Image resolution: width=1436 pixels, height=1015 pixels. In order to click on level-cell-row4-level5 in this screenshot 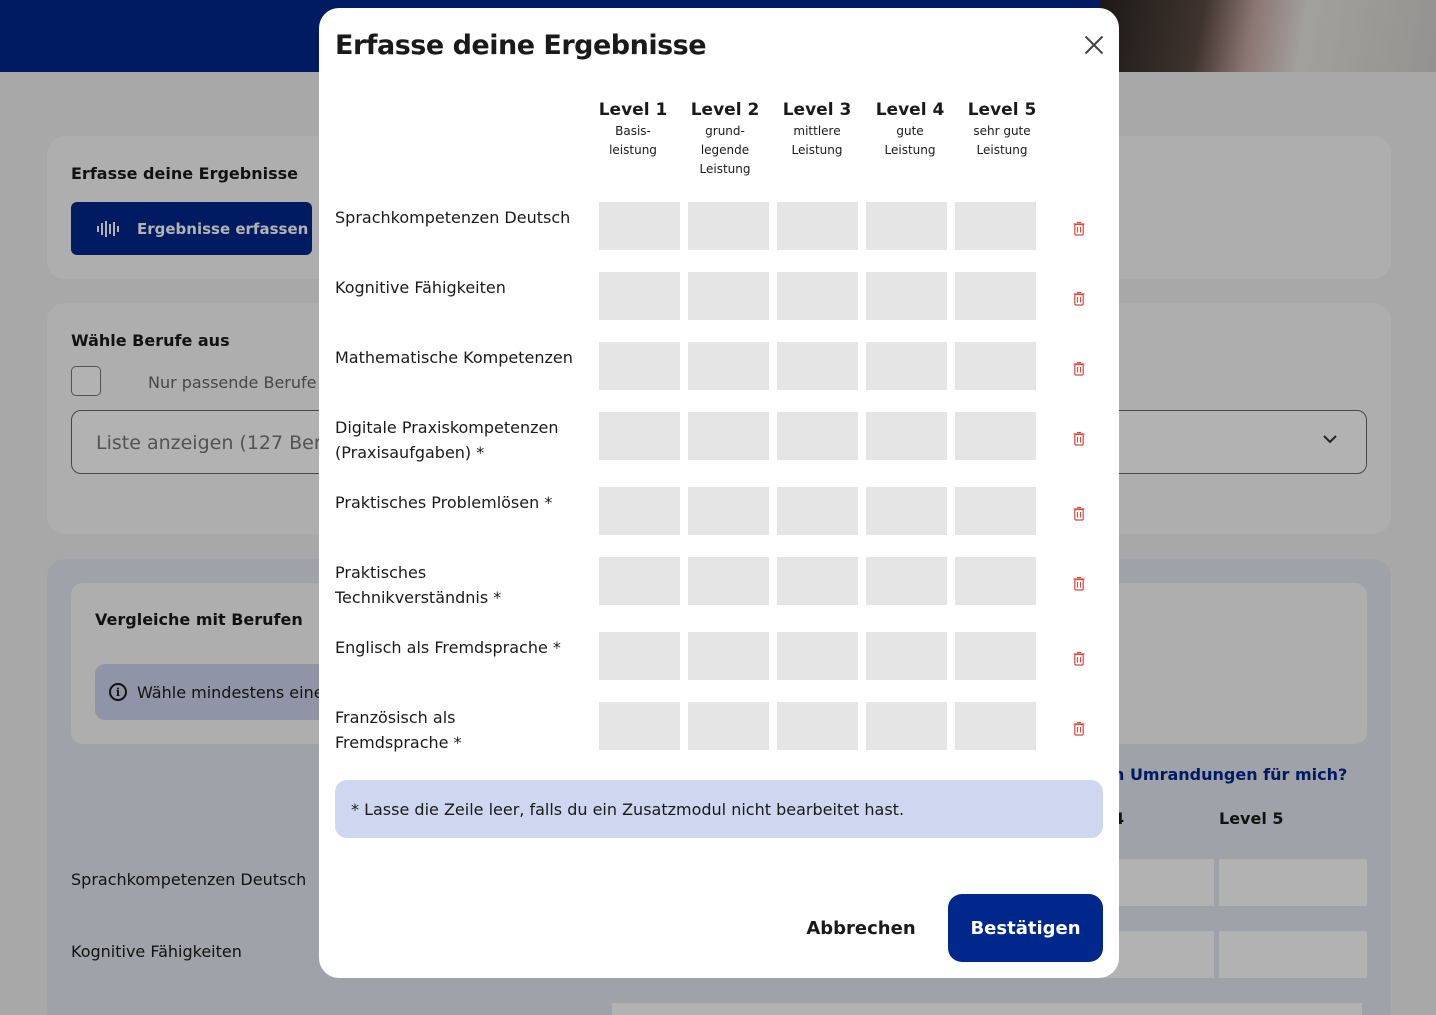, I will do `click(995, 436)`.